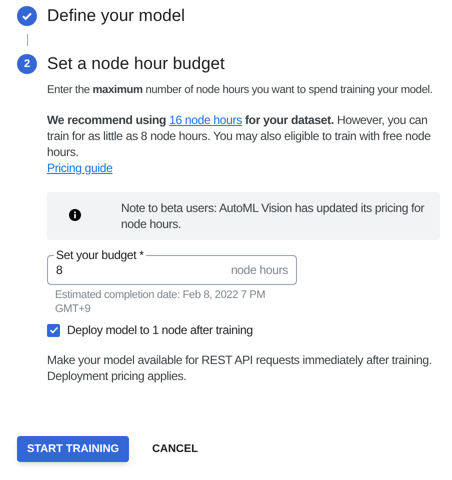  I want to click on info-icon, so click(75, 215).